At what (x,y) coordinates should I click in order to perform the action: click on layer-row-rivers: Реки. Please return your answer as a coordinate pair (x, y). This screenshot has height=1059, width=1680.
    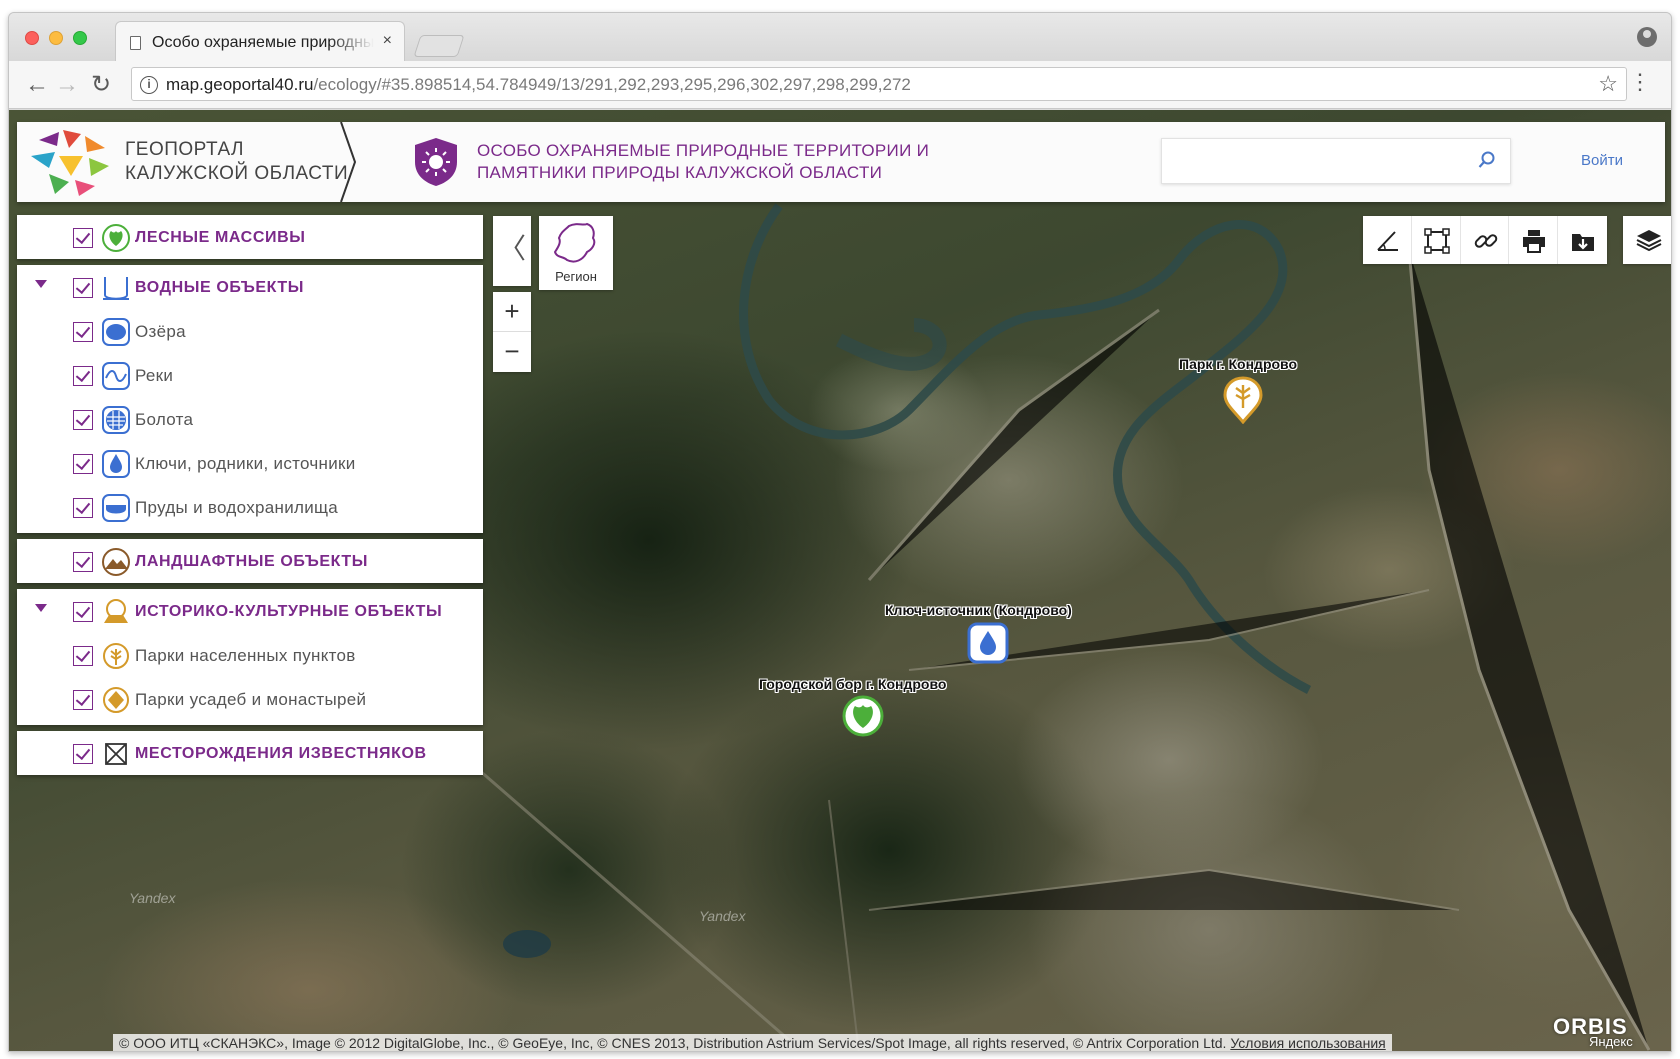
    Looking at the image, I should click on (250, 375).